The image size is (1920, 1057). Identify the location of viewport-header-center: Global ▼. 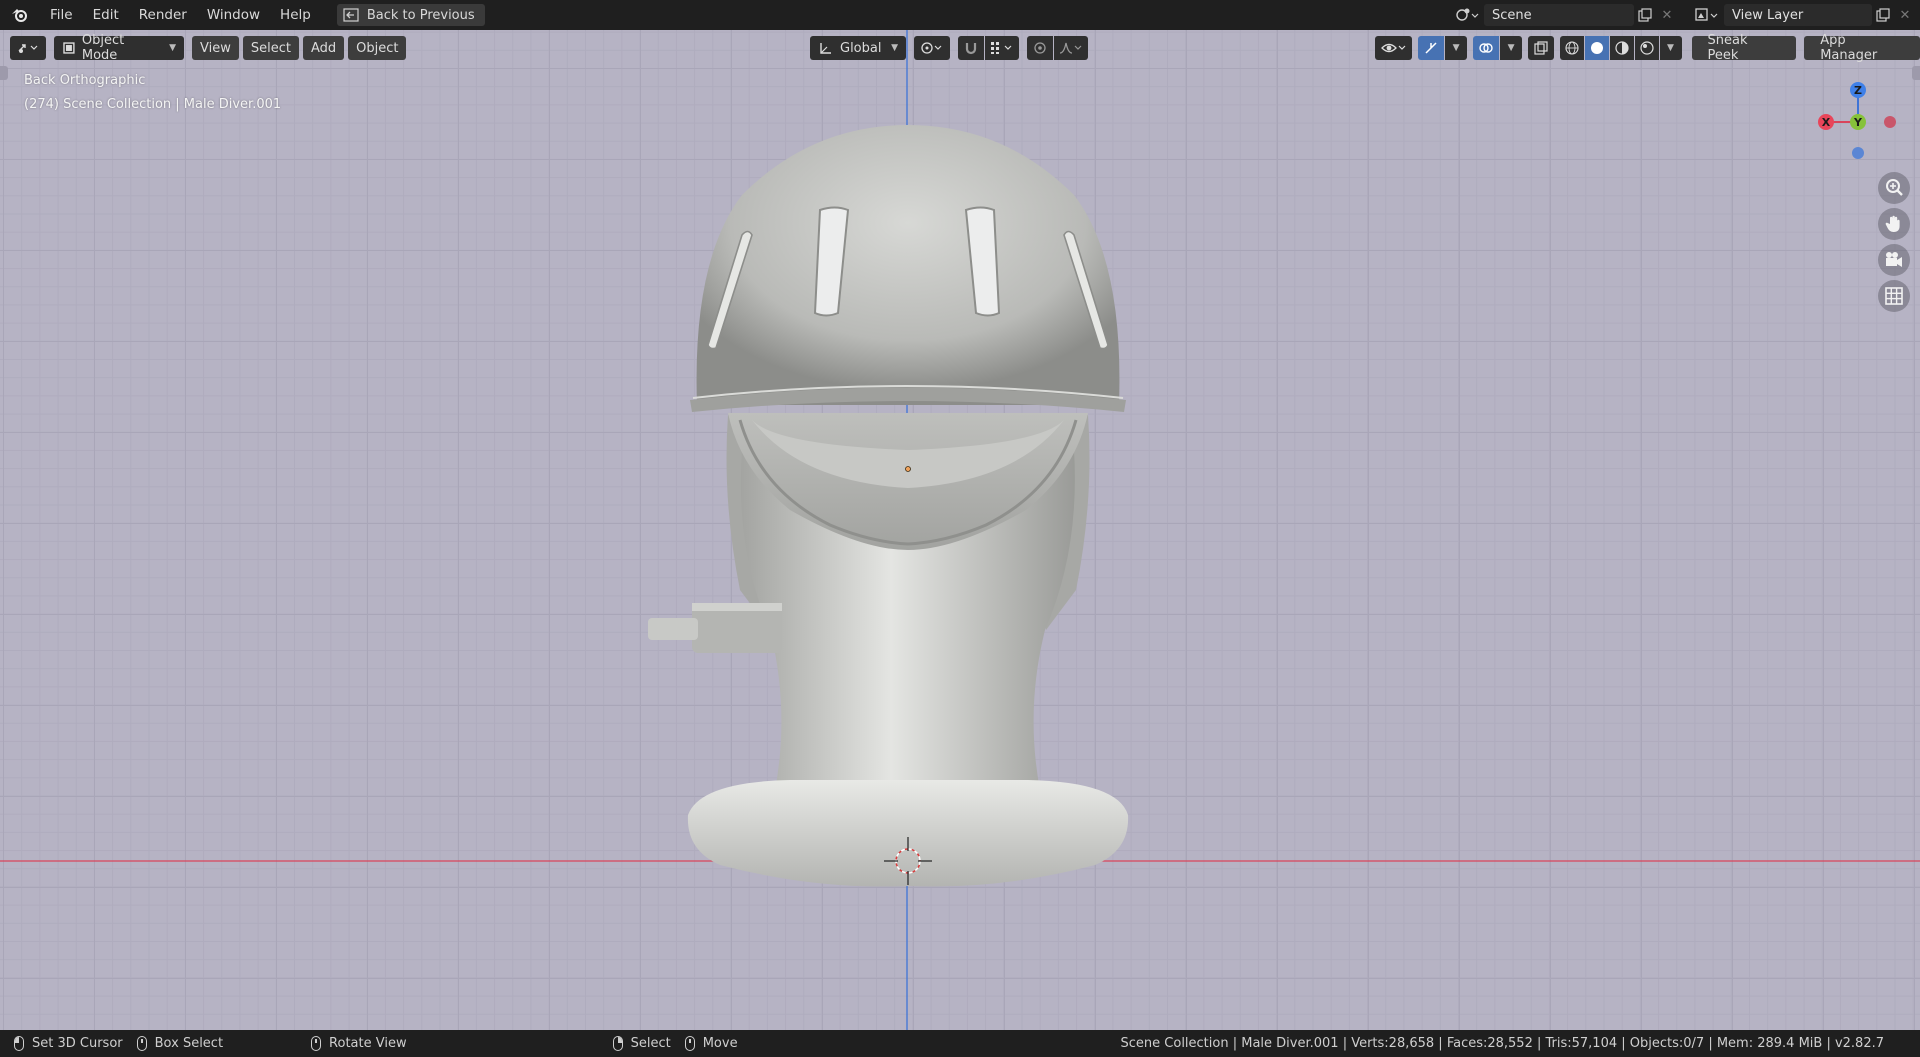
(949, 48).